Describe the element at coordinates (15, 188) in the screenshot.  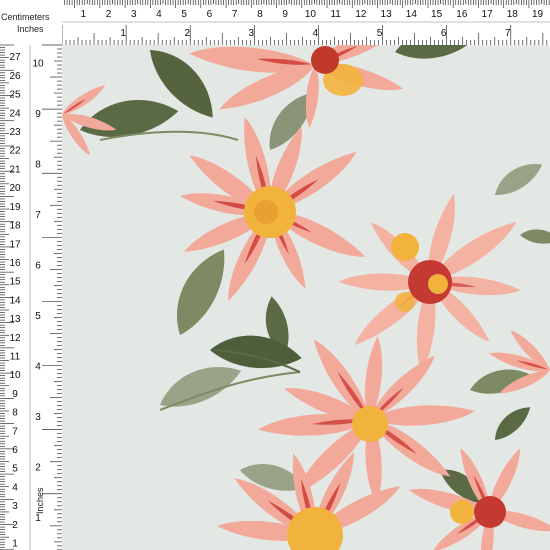
I see `ruler-tick-label: 20` at that location.